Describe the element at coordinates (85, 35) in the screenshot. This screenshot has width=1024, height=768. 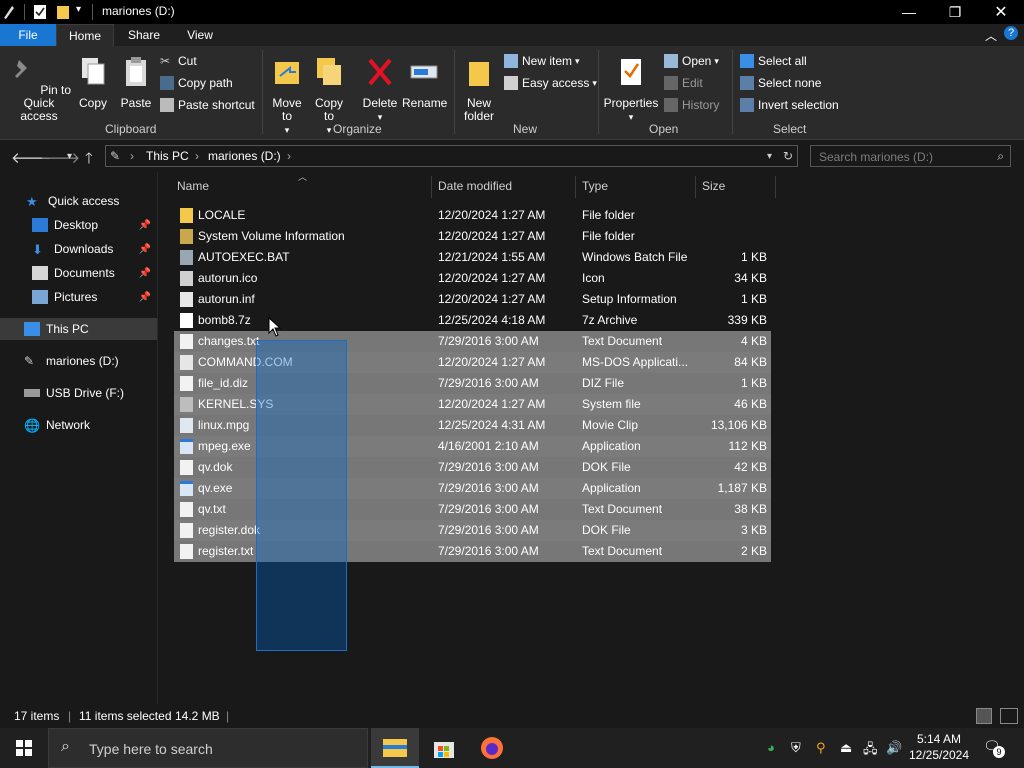
I see `tab-home: Home` at that location.